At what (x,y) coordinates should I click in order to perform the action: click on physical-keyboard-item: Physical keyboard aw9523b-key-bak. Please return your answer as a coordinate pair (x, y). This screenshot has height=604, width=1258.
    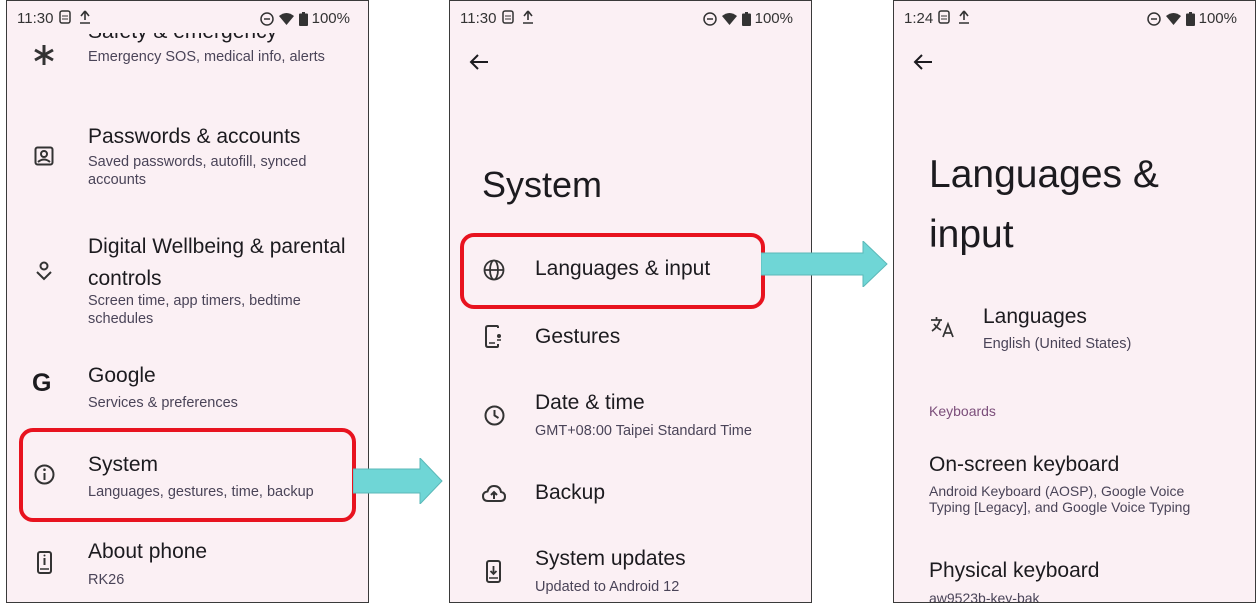
    Looking at the image, I should click on (1074, 579).